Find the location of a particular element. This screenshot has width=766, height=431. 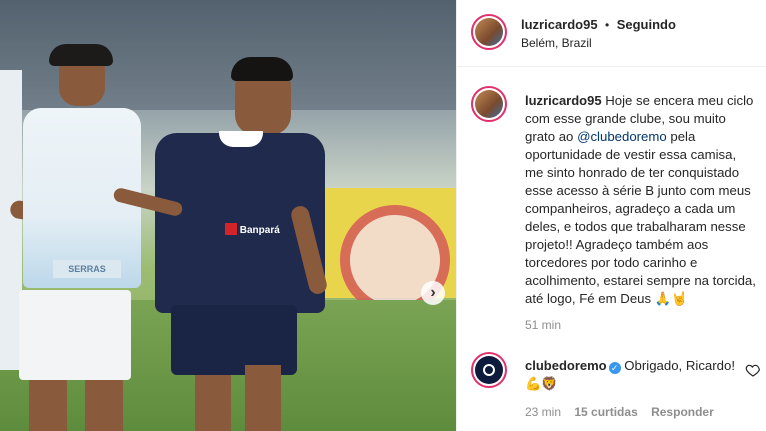

comment-actions: 23 min 15 curtidas Responder is located at coordinates (619, 412).